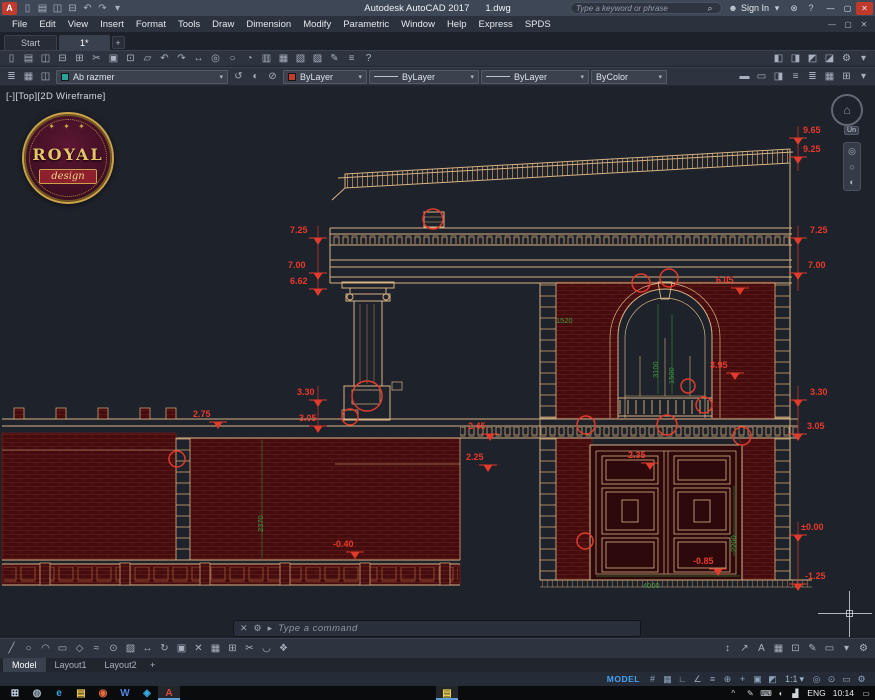  I want to click on menu-insert: Insert, so click(112, 24).